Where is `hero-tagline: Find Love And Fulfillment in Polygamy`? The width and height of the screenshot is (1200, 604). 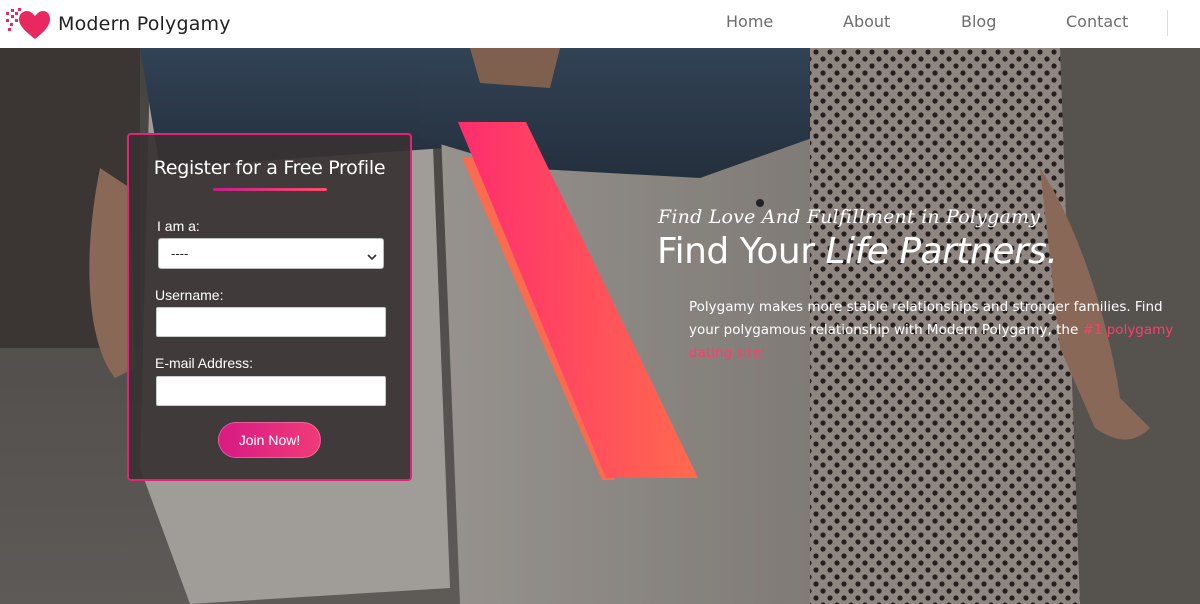
hero-tagline: Find Love And Fulfillment in Polygamy is located at coordinates (849, 217).